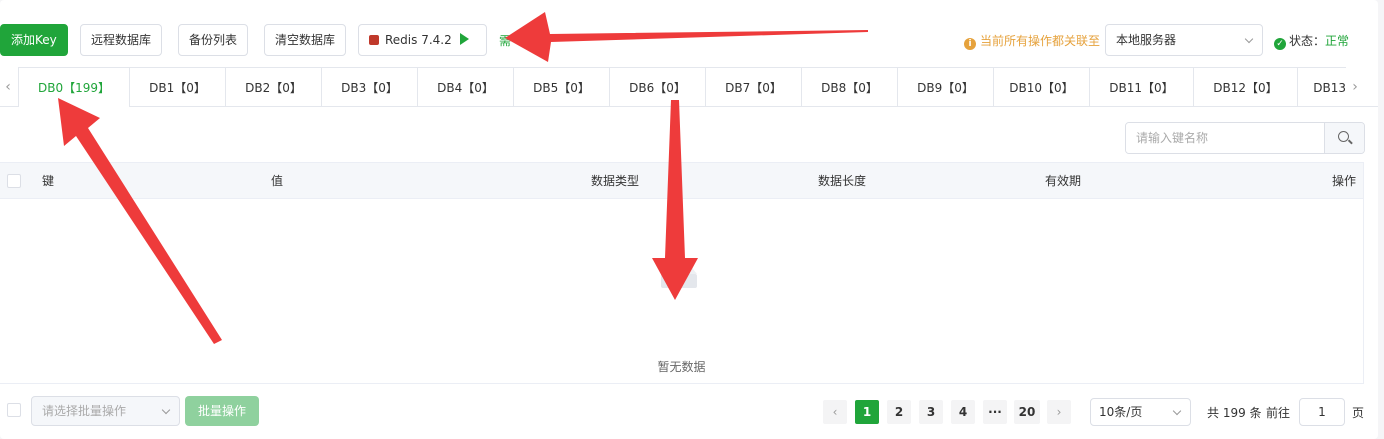 The image size is (1384, 439). I want to click on select-all-checkbox, so click(14, 181).